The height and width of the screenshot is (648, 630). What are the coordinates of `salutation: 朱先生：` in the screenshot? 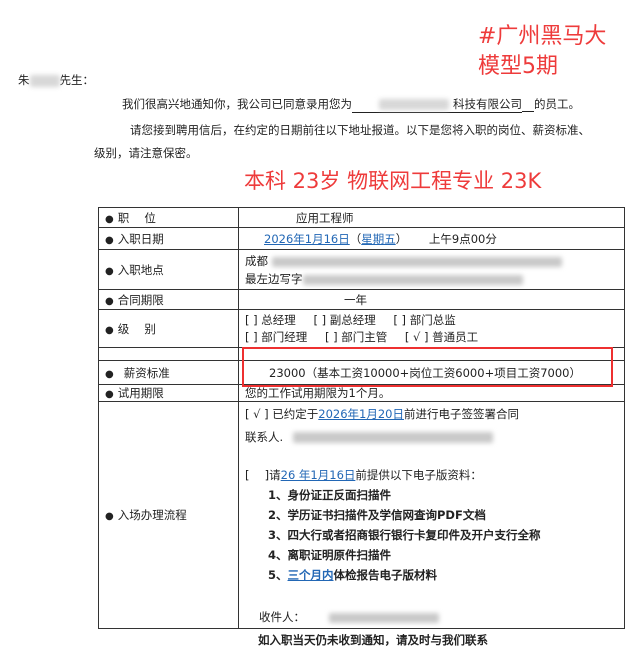 It's located at (56, 80).